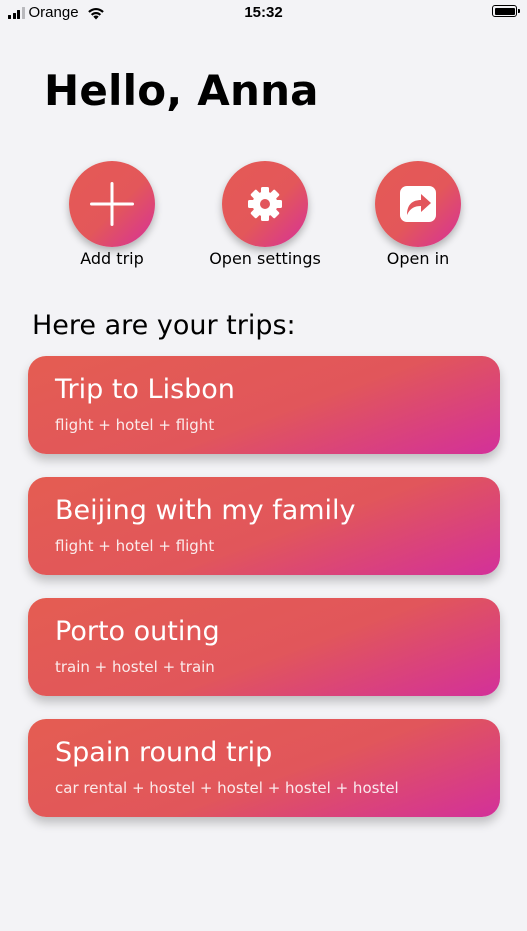  Describe the element at coordinates (264, 405) in the screenshot. I see `trip-card: Trip to Lisbon flight + hotel + flight` at that location.